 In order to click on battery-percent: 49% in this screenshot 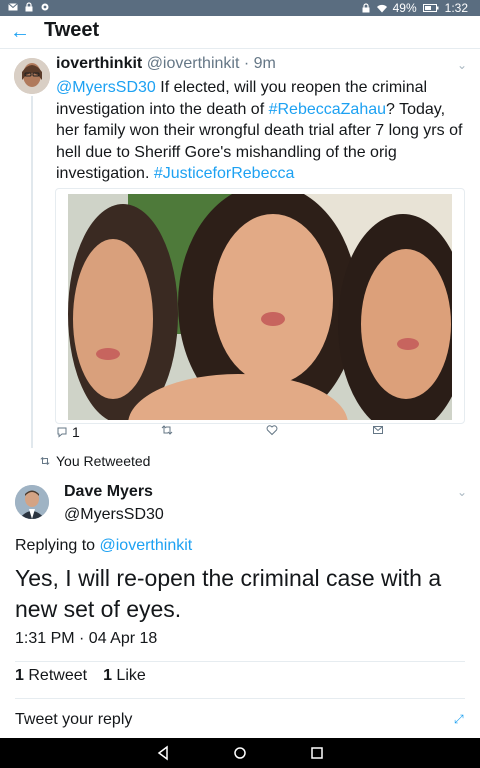, I will do `click(404, 8)`.